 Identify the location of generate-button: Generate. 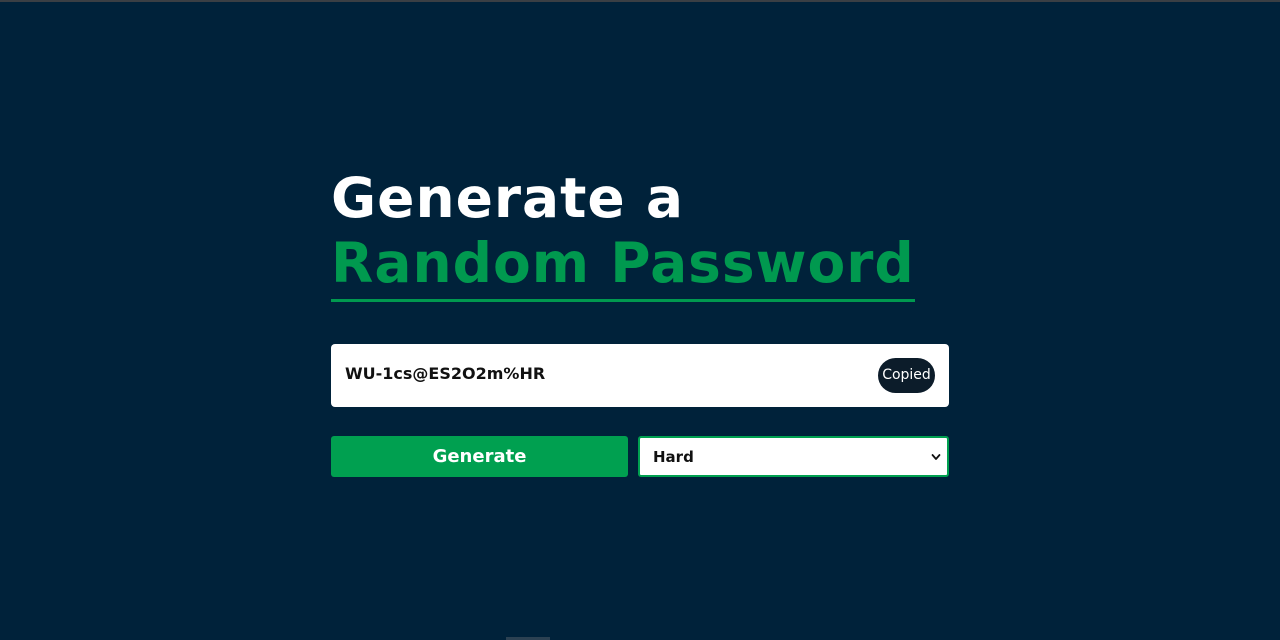
(479, 456).